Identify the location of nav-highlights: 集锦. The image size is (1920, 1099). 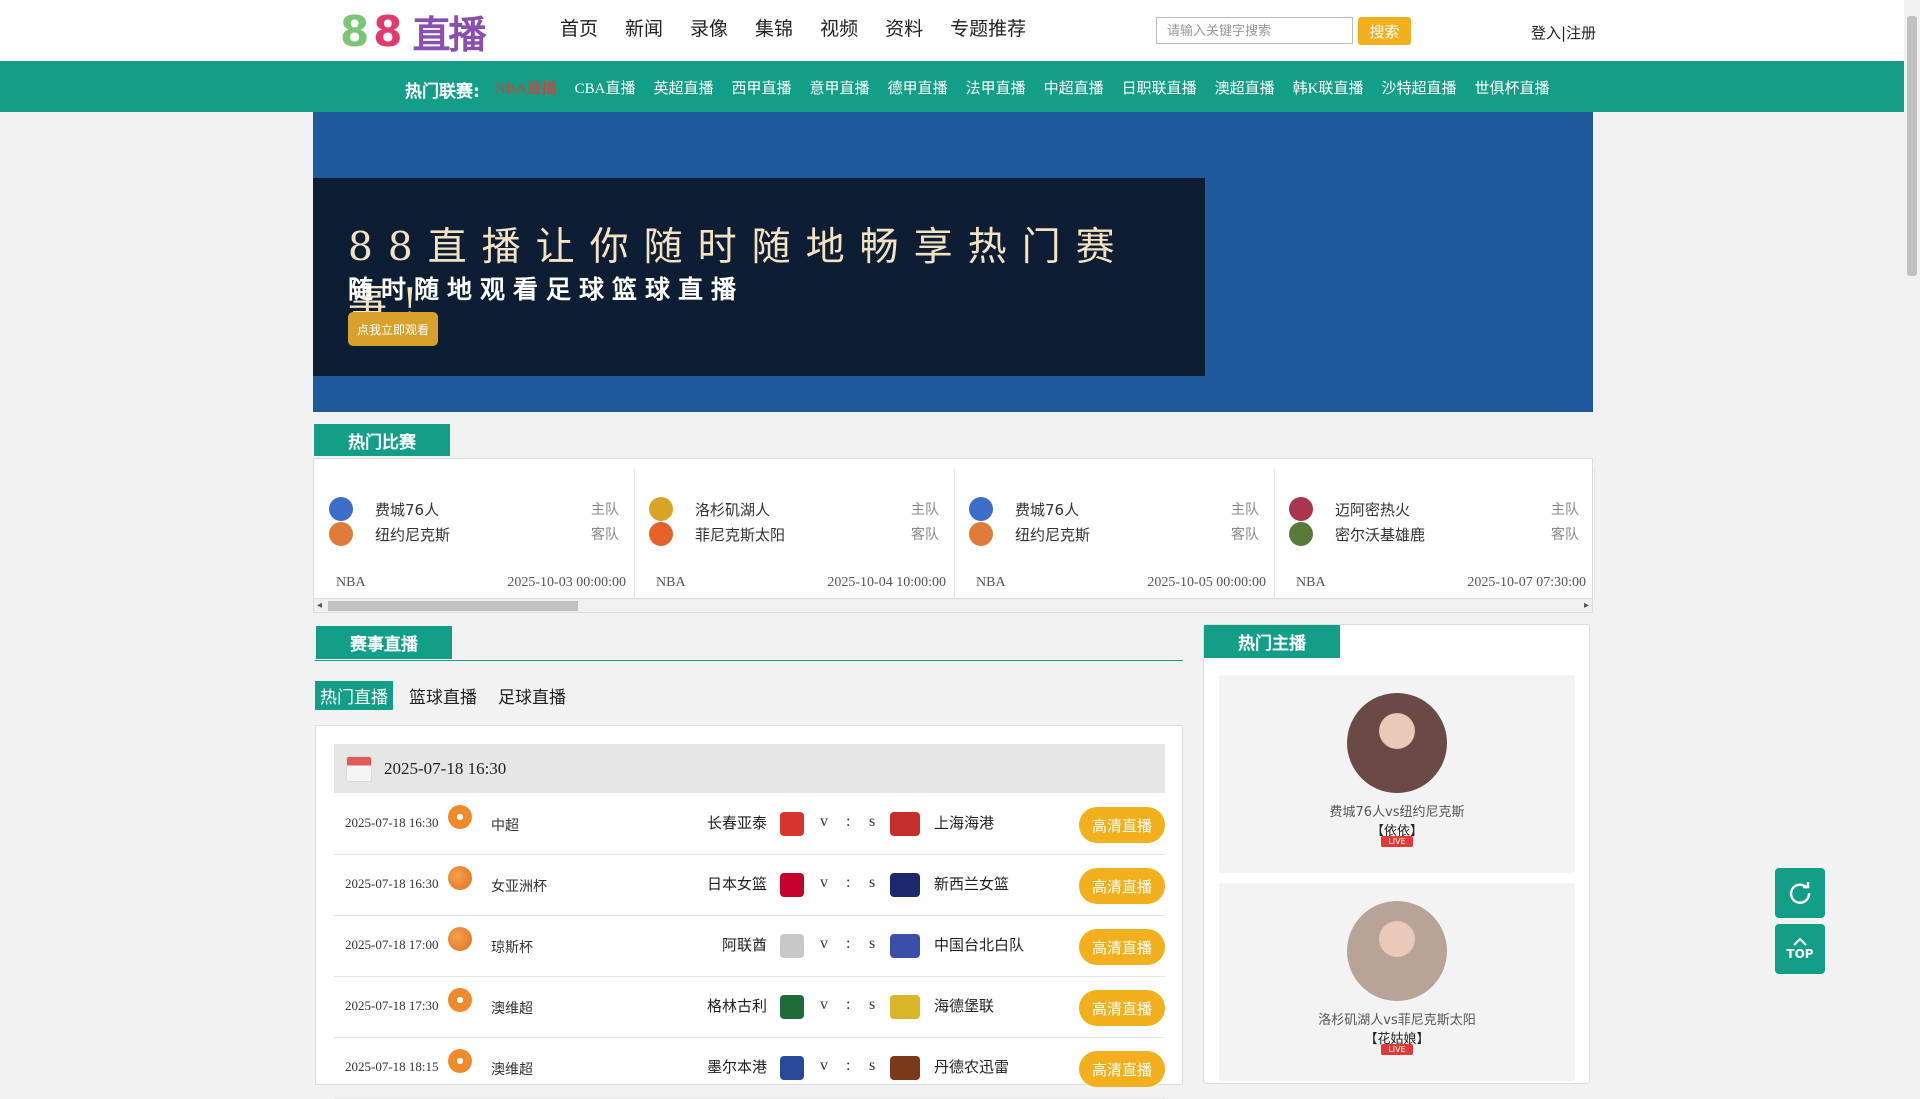
(774, 27).